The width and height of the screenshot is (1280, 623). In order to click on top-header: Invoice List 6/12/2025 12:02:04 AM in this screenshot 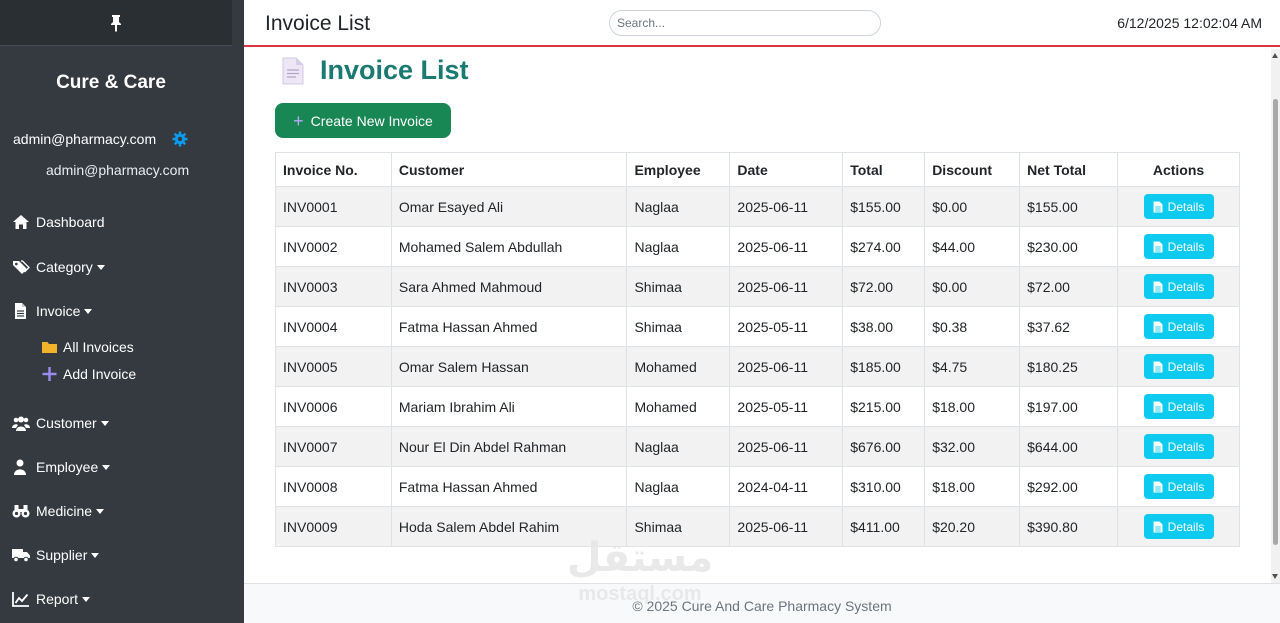, I will do `click(762, 23)`.